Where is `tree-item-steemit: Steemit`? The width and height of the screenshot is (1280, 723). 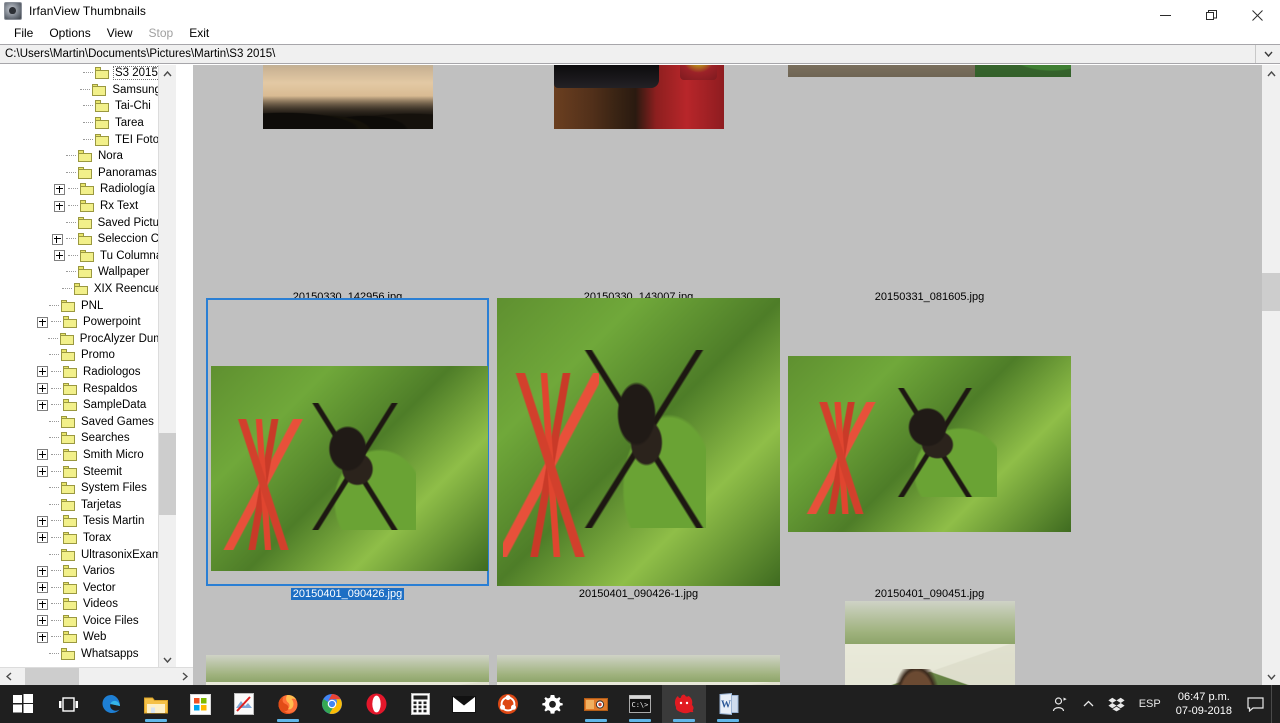 tree-item-steemit: Steemit is located at coordinates (88, 471).